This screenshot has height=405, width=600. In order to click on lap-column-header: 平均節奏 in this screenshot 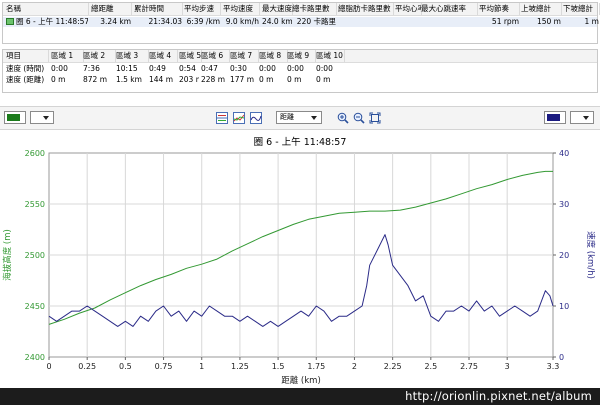, I will do `click(499, 9)`.